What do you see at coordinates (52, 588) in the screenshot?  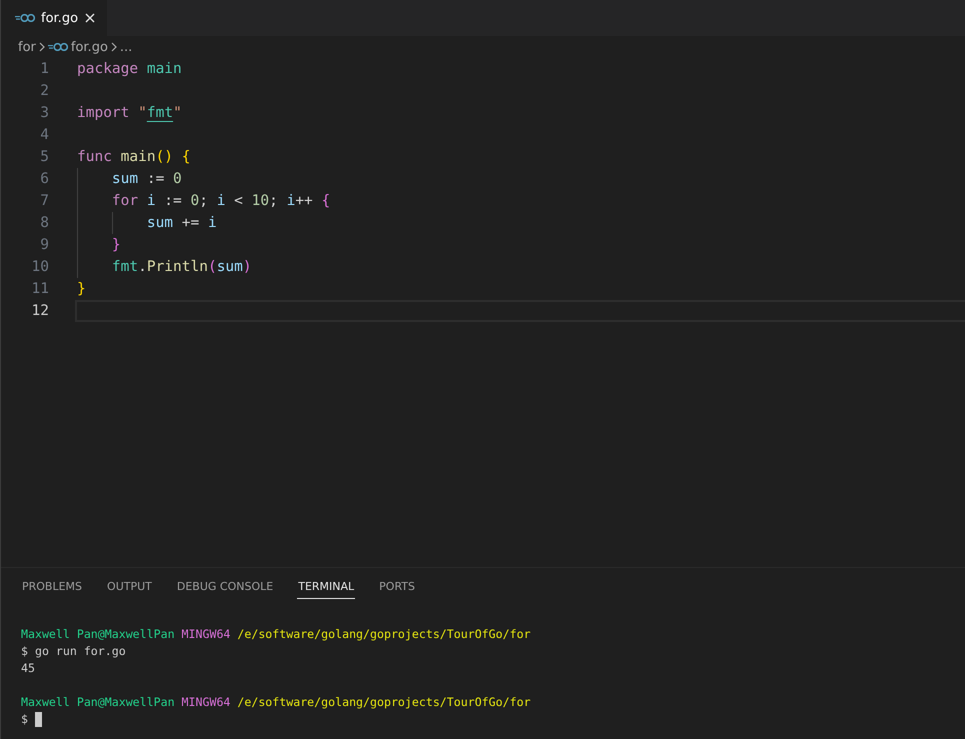 I see `panel-tab: PROBLEMS` at bounding box center [52, 588].